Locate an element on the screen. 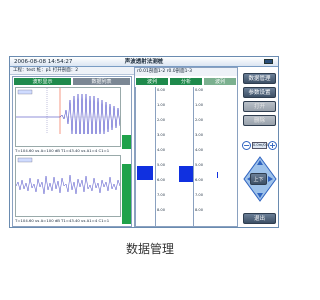 Image resolution: width=320 pixels, height=300 pixels. control-panel: 数据管理 参数设置 打开 删除 − 0.0m/0.0m + 上下 退出 is located at coordinates (259, 147).